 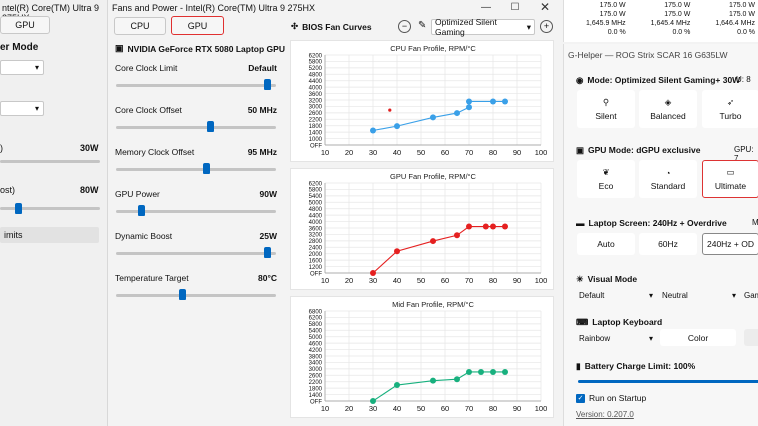 I want to click on mode-turbo-button: ➶ Turbo, so click(x=730, y=109).